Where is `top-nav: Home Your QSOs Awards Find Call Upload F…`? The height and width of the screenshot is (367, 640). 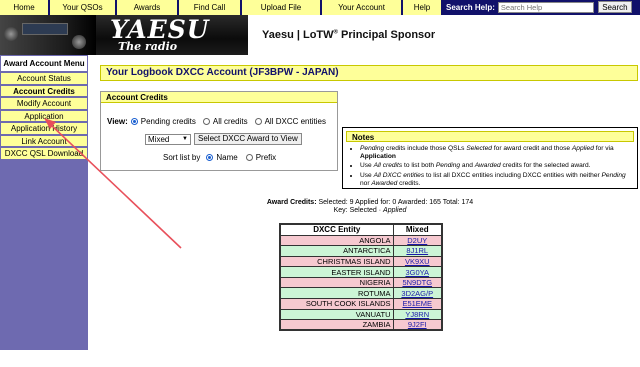
top-nav: Home Your QSOs Awards Find Call Upload F… is located at coordinates (320, 7).